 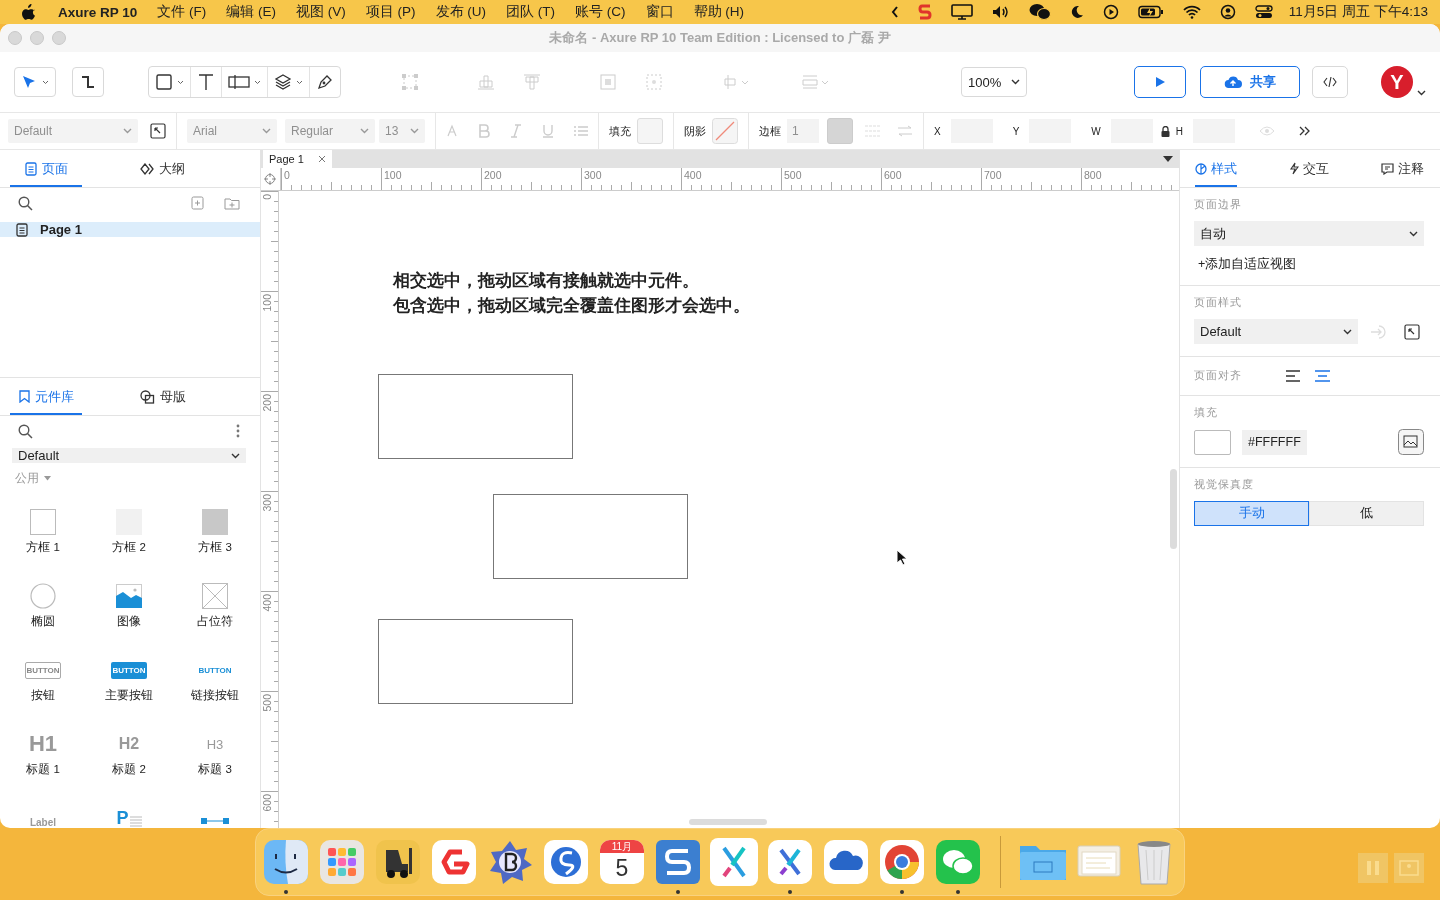 I want to click on align-left-icon, so click(x=1293, y=376).